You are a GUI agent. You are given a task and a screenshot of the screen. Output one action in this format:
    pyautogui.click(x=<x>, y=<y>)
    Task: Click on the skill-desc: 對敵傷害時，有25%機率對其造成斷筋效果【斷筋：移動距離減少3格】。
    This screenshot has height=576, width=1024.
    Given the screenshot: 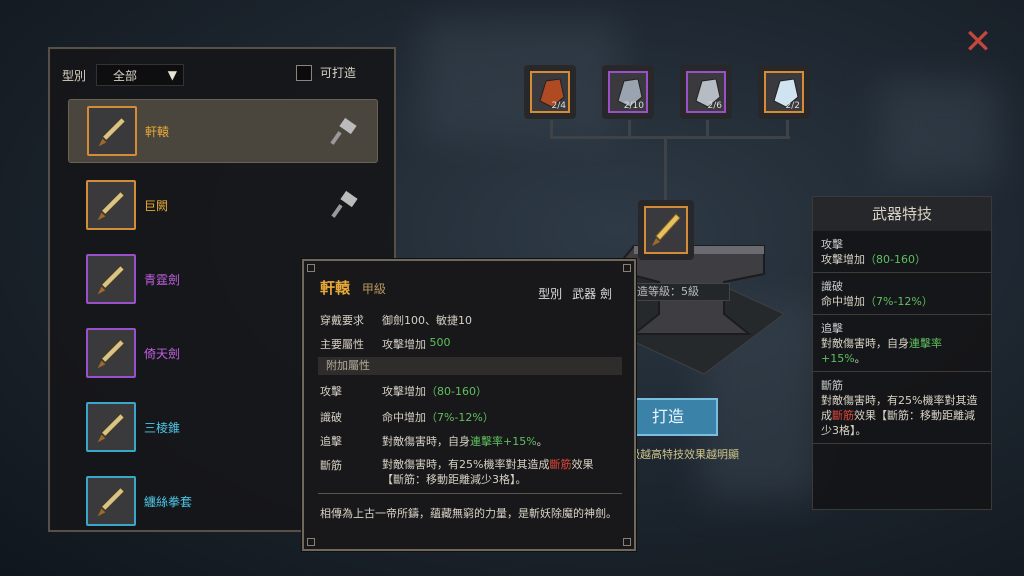 What is the action you would take?
    pyautogui.click(x=902, y=415)
    